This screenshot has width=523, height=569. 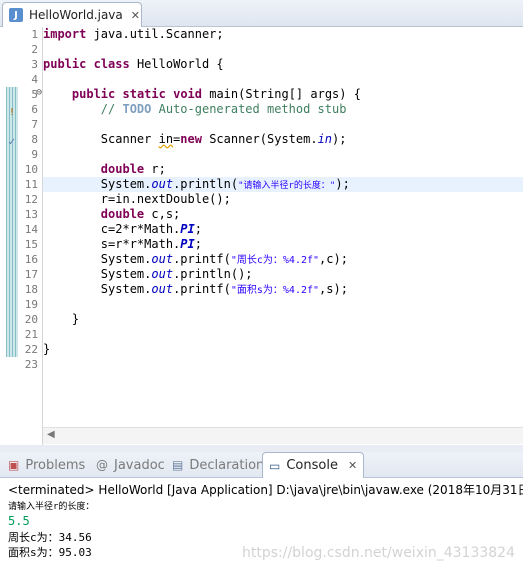 I want to click on line-number: 17, so click(x=31, y=274).